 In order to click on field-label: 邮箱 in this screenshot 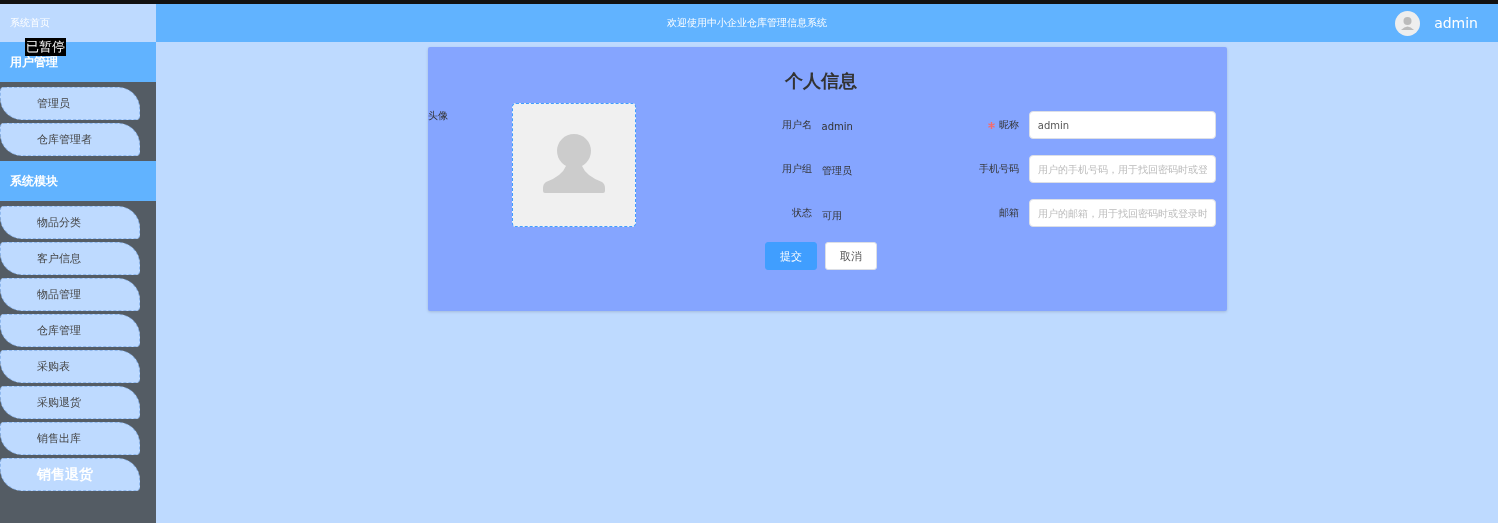, I will do `click(1008, 213)`.